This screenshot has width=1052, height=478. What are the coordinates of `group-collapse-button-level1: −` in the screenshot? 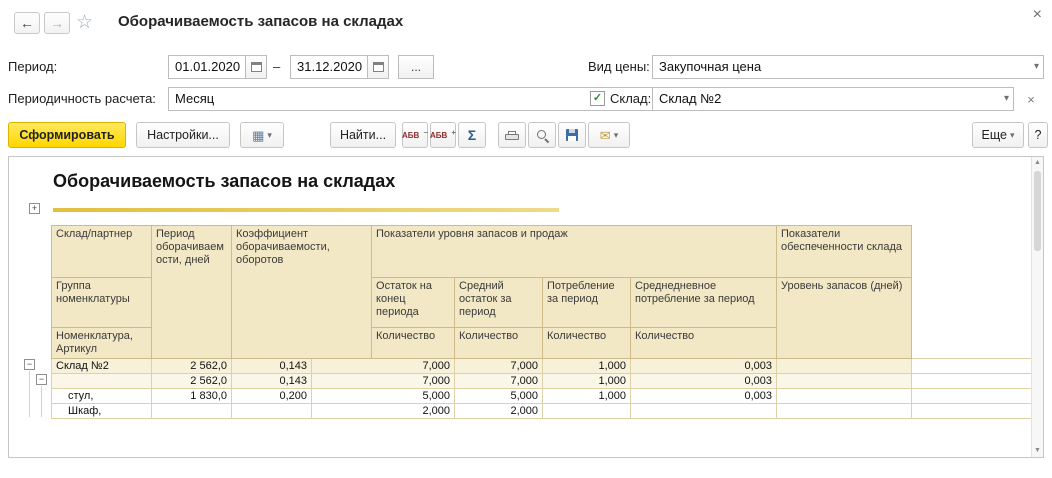 It's located at (29, 364).